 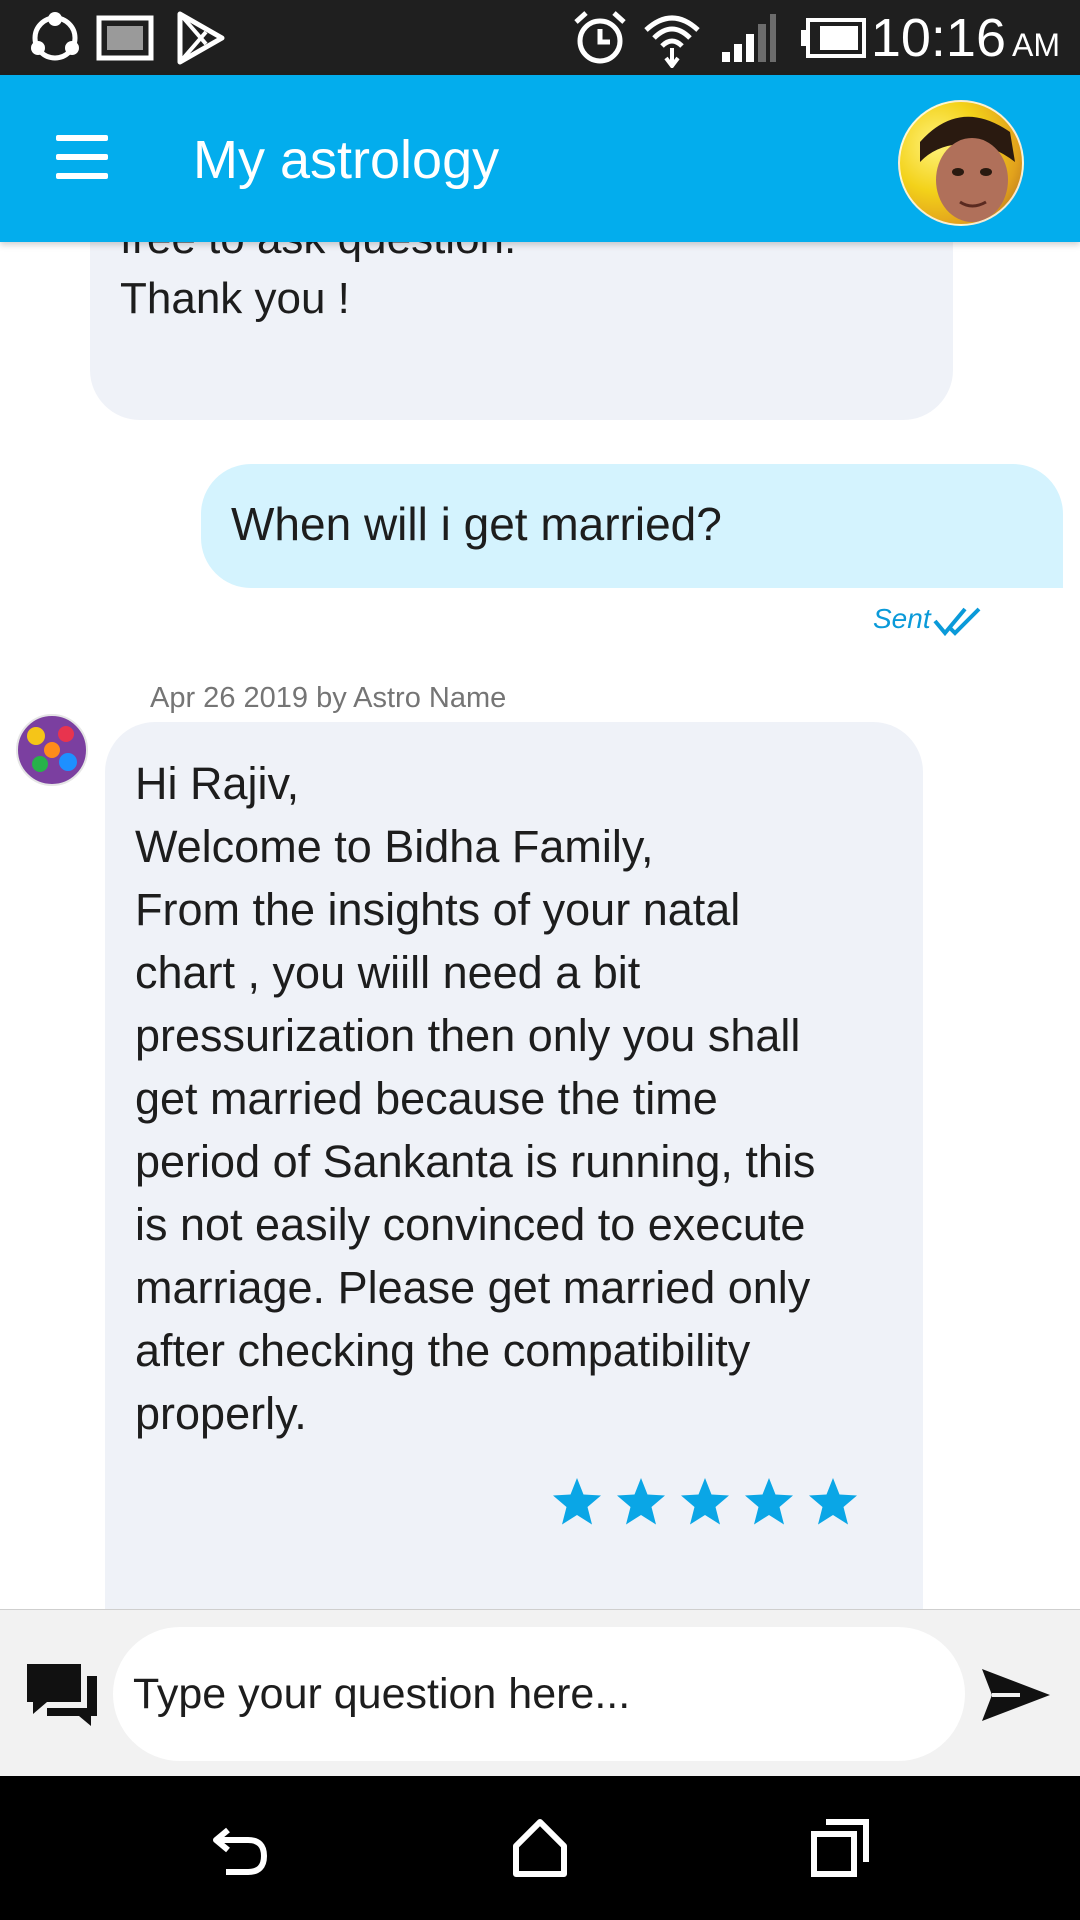 I want to click on question-input, so click(x=539, y=1694).